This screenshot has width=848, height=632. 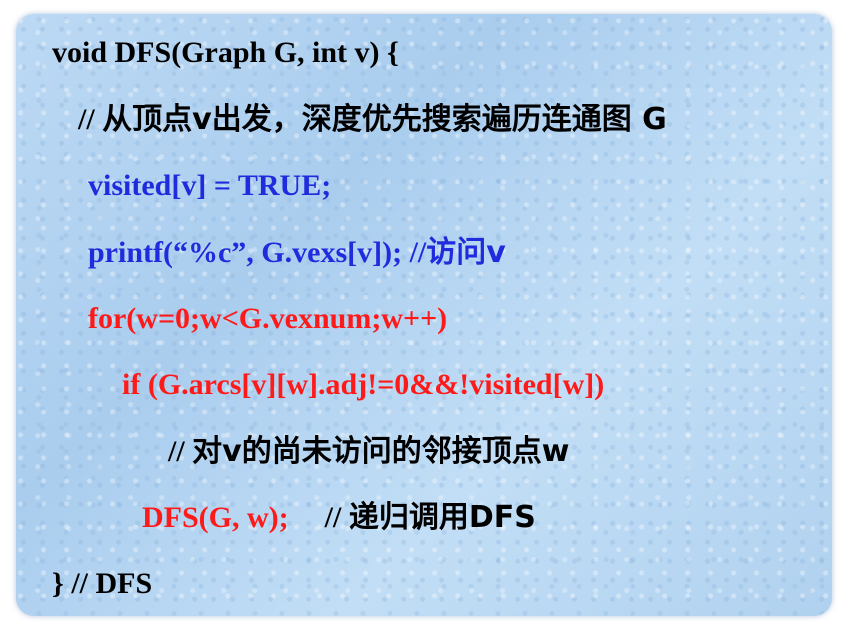 I want to click on code-line-signature: void DFS(Graph G, int v) {, so click(x=225, y=53).